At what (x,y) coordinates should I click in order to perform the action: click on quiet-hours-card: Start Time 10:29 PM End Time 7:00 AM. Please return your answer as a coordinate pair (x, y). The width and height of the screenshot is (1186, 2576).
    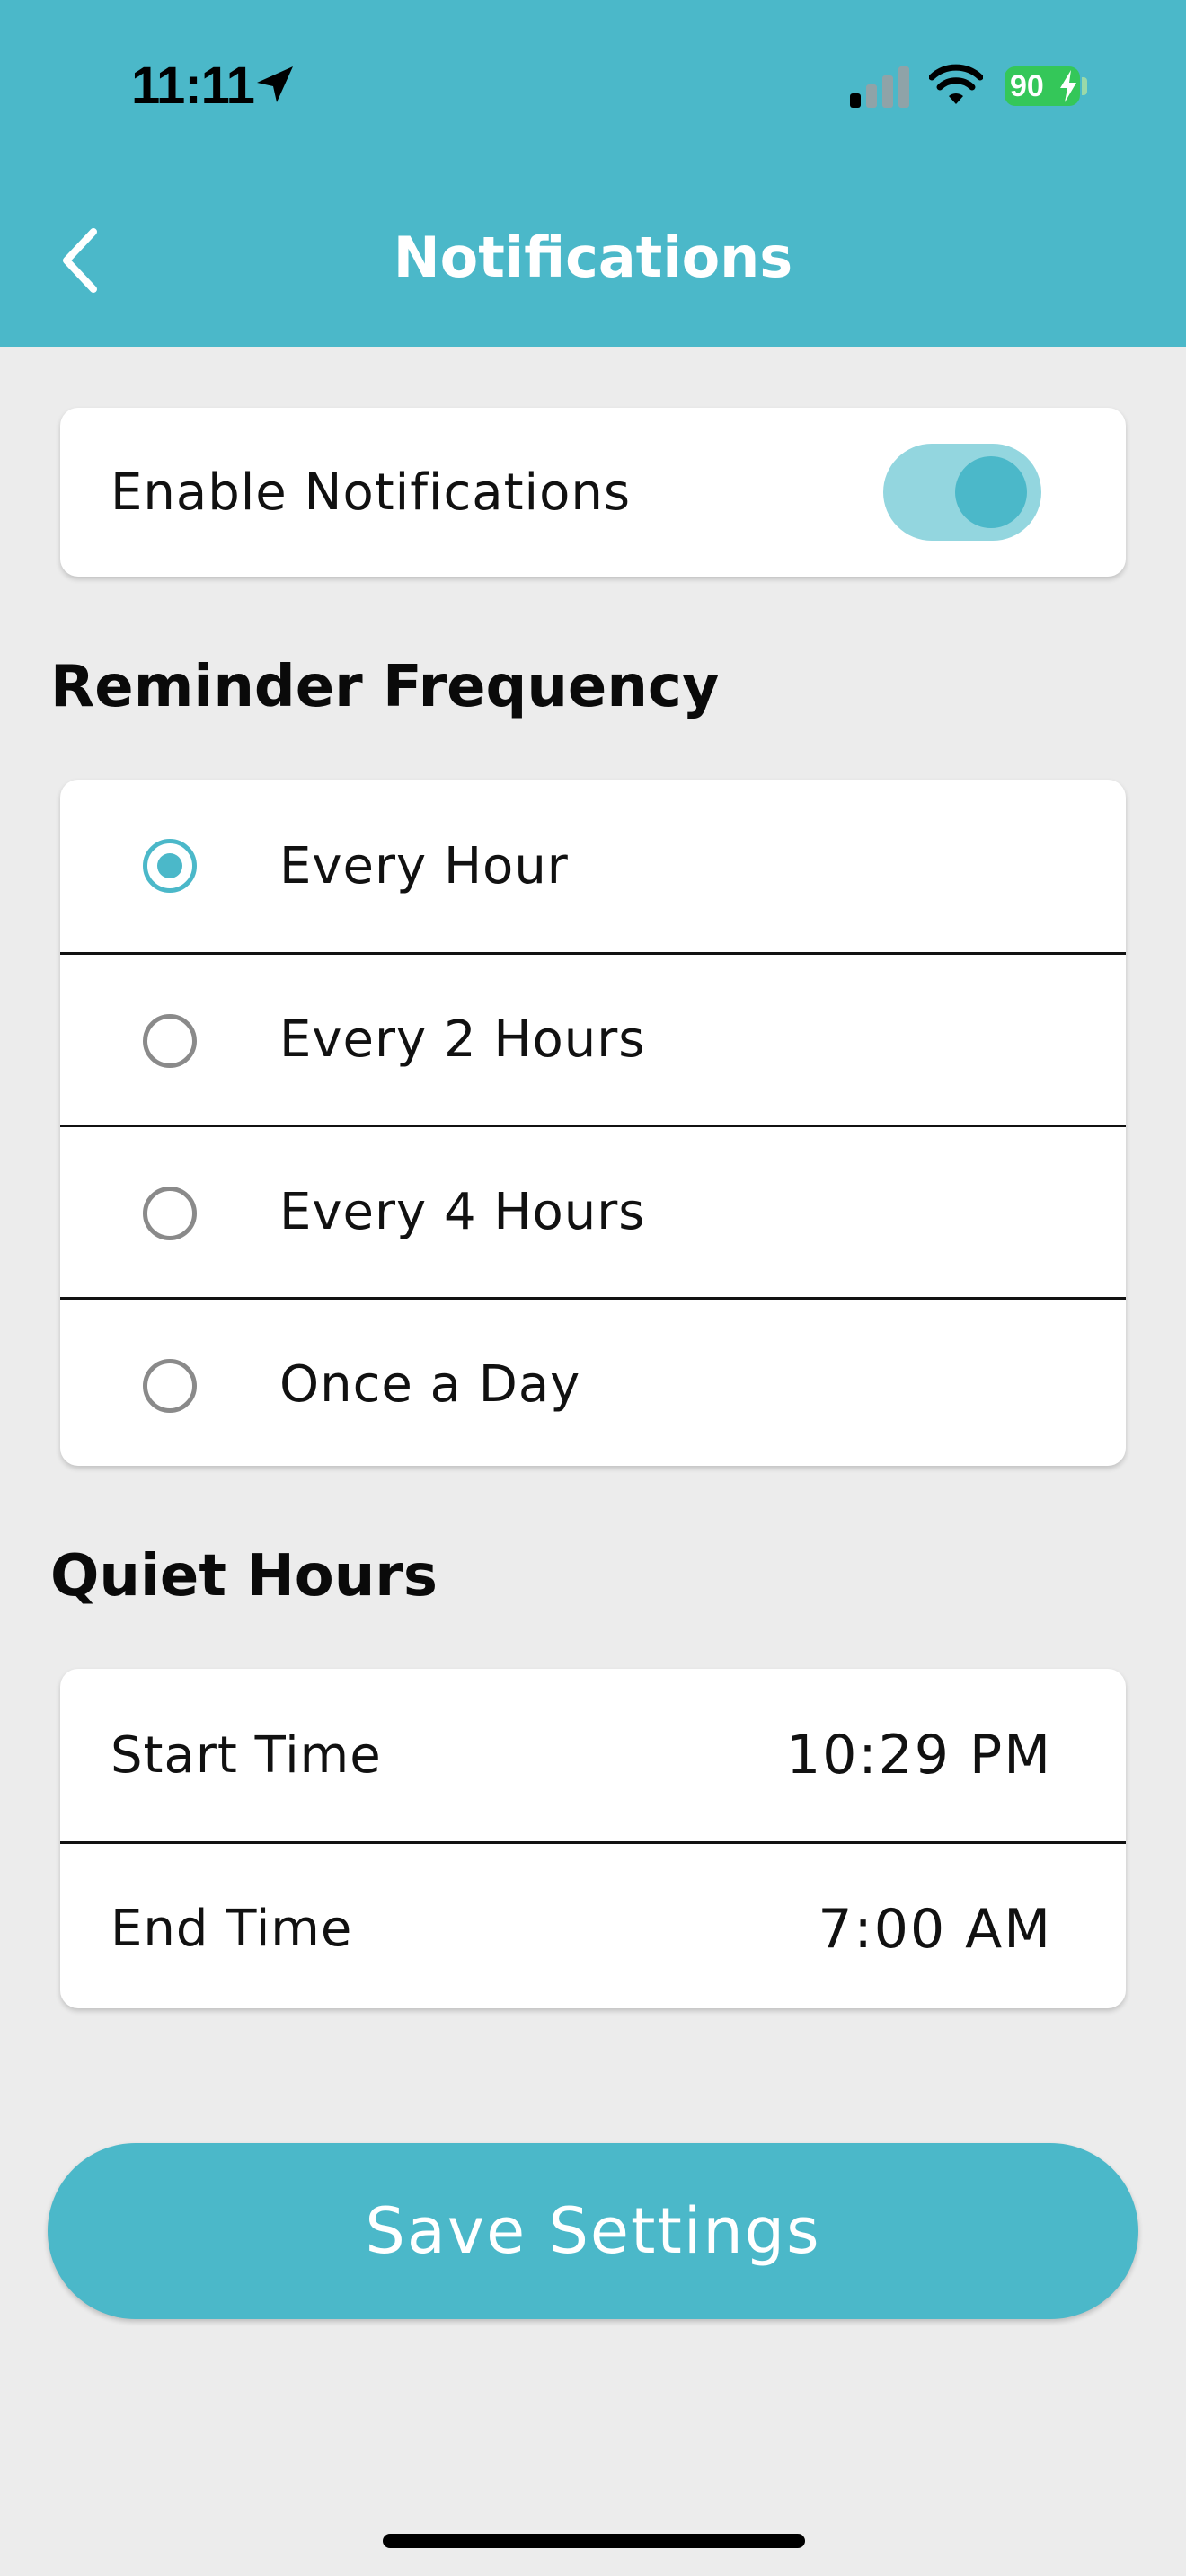
    Looking at the image, I should click on (593, 1838).